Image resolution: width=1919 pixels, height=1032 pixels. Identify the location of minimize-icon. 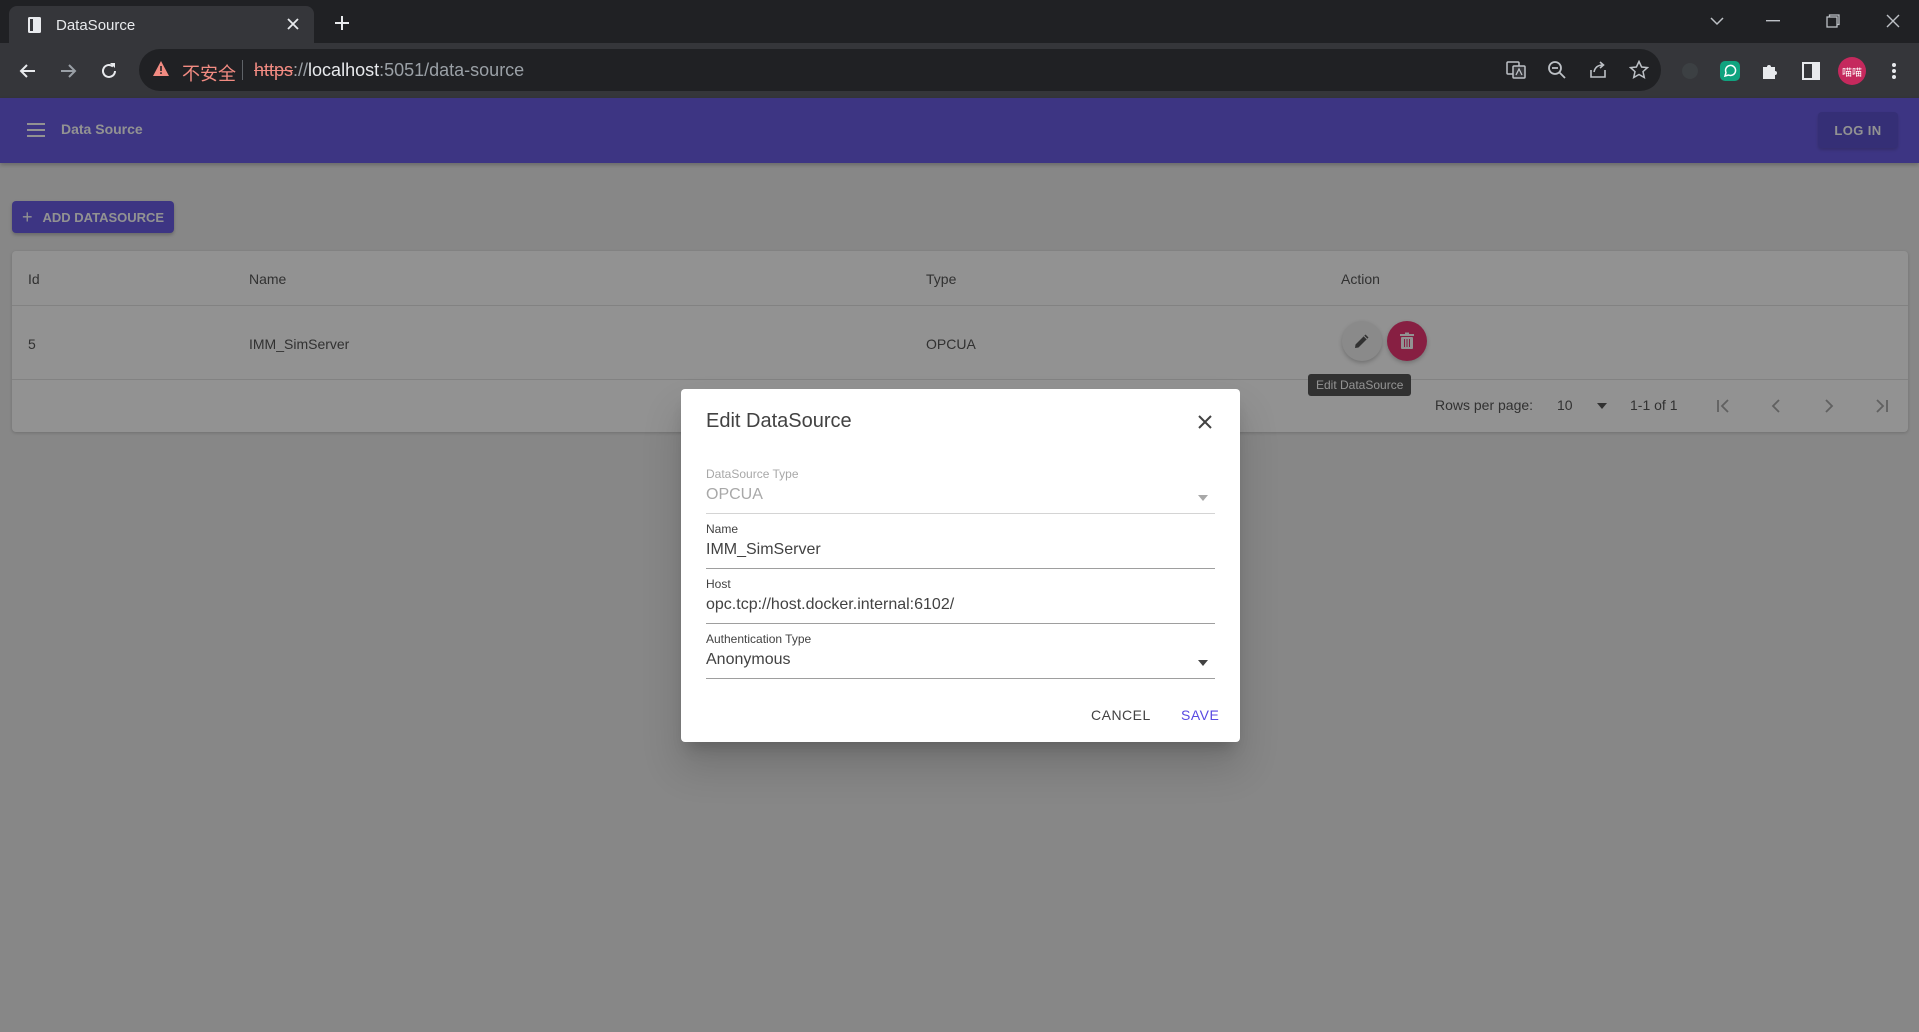
(1773, 21).